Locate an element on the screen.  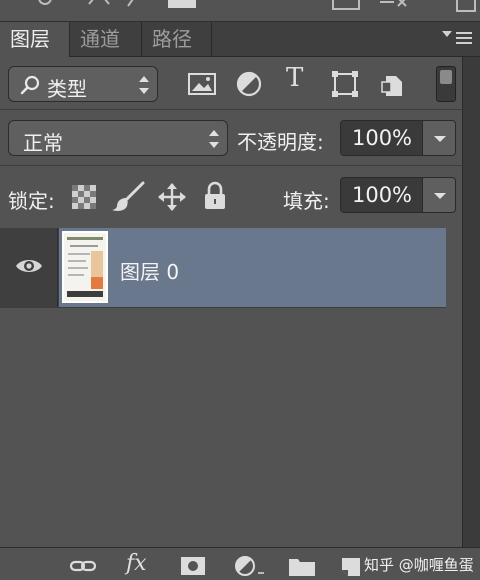
adjustment-filter-icon is located at coordinates (249, 84).